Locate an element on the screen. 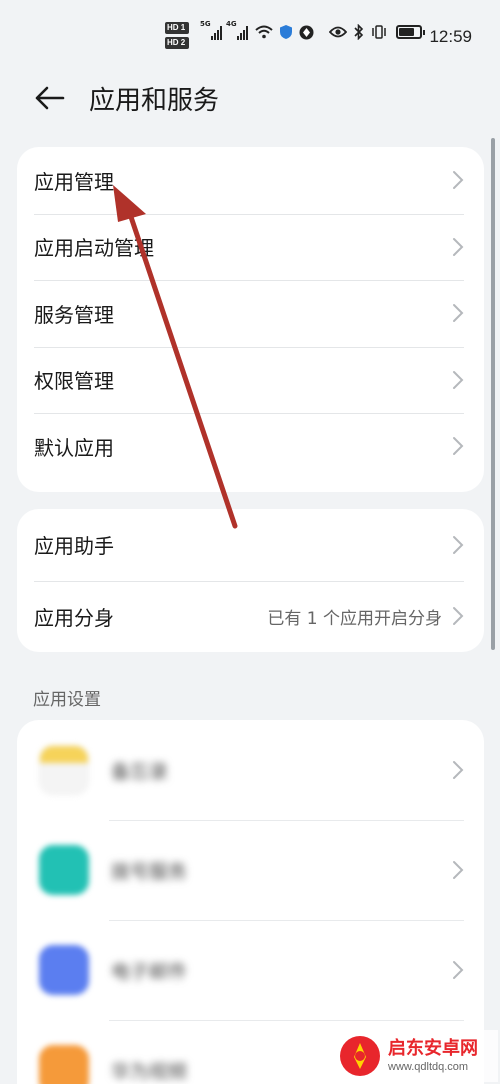 This screenshot has width=500, height=1084. menu-item-value: 已有 1 个应用开启分身 is located at coordinates (354, 618).